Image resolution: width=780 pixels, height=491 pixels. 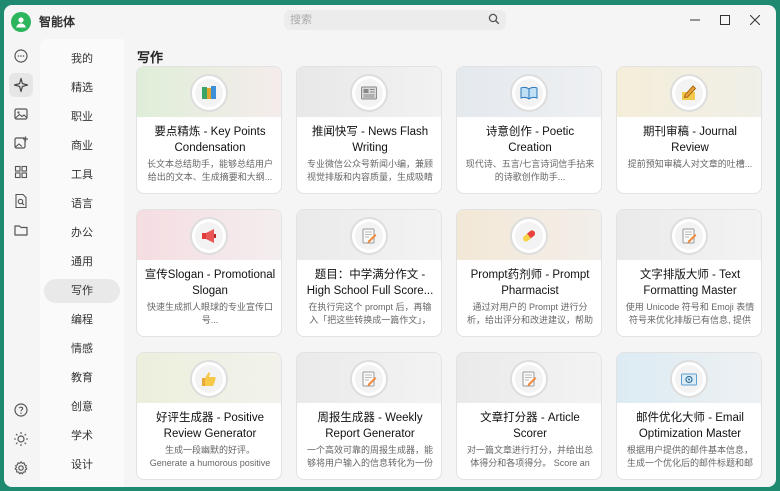 What do you see at coordinates (82, 175) in the screenshot?
I see `category-tools: 工具` at bounding box center [82, 175].